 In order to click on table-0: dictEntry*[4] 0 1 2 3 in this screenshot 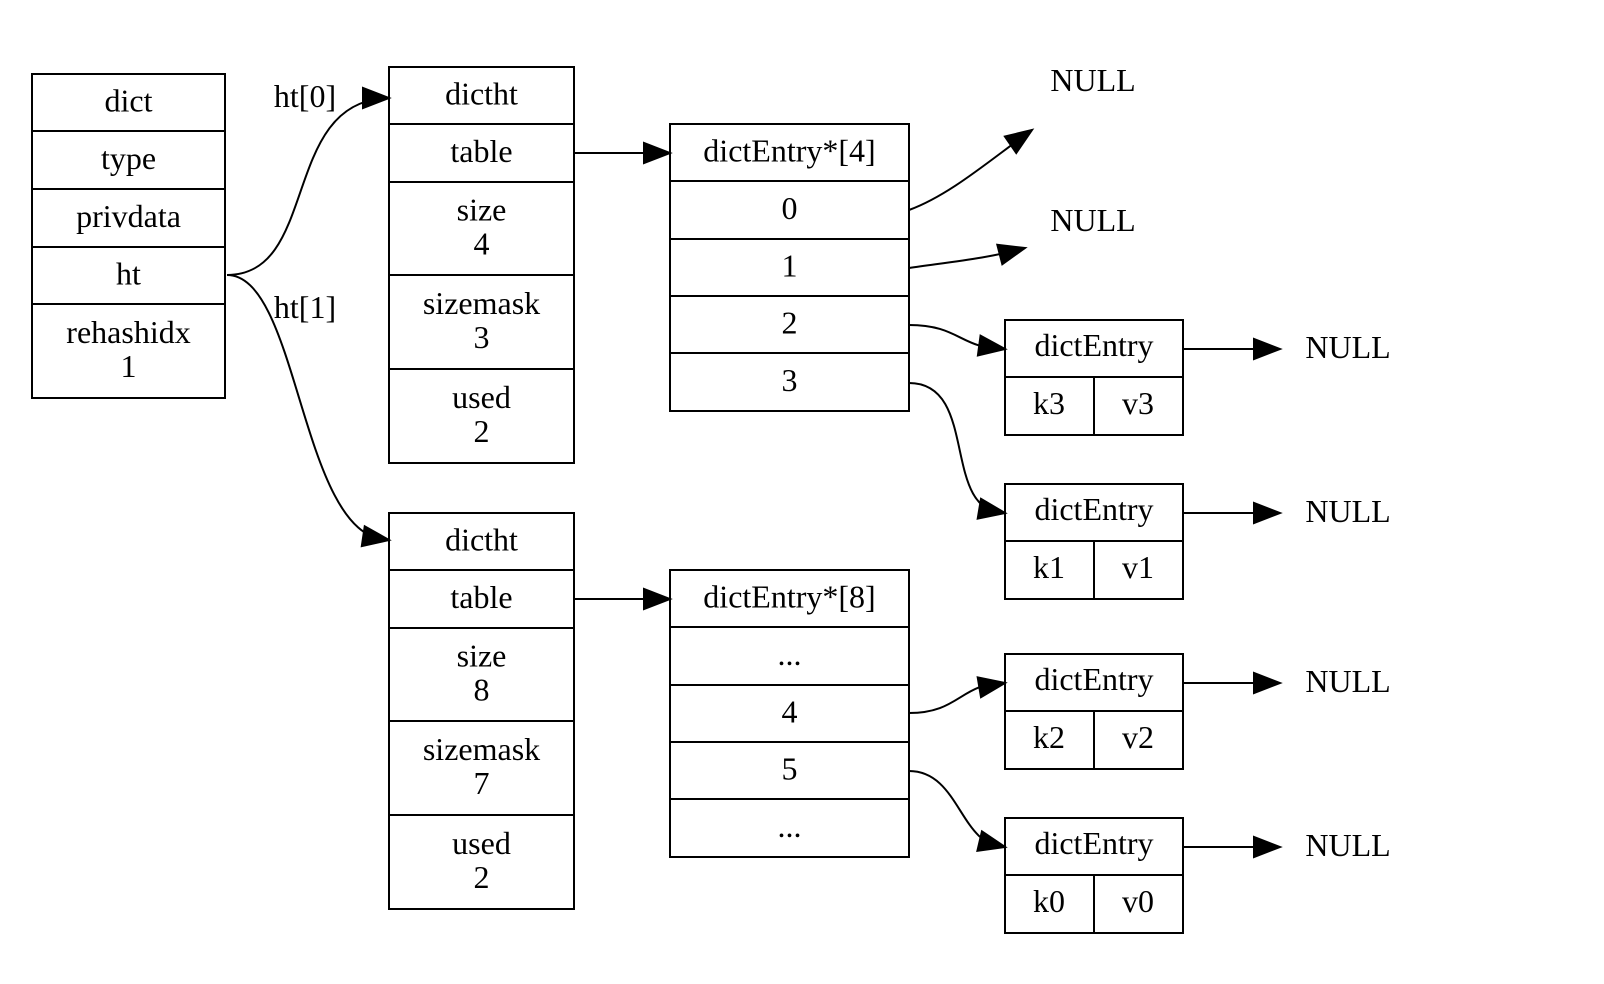, I will do `click(789, 267)`.